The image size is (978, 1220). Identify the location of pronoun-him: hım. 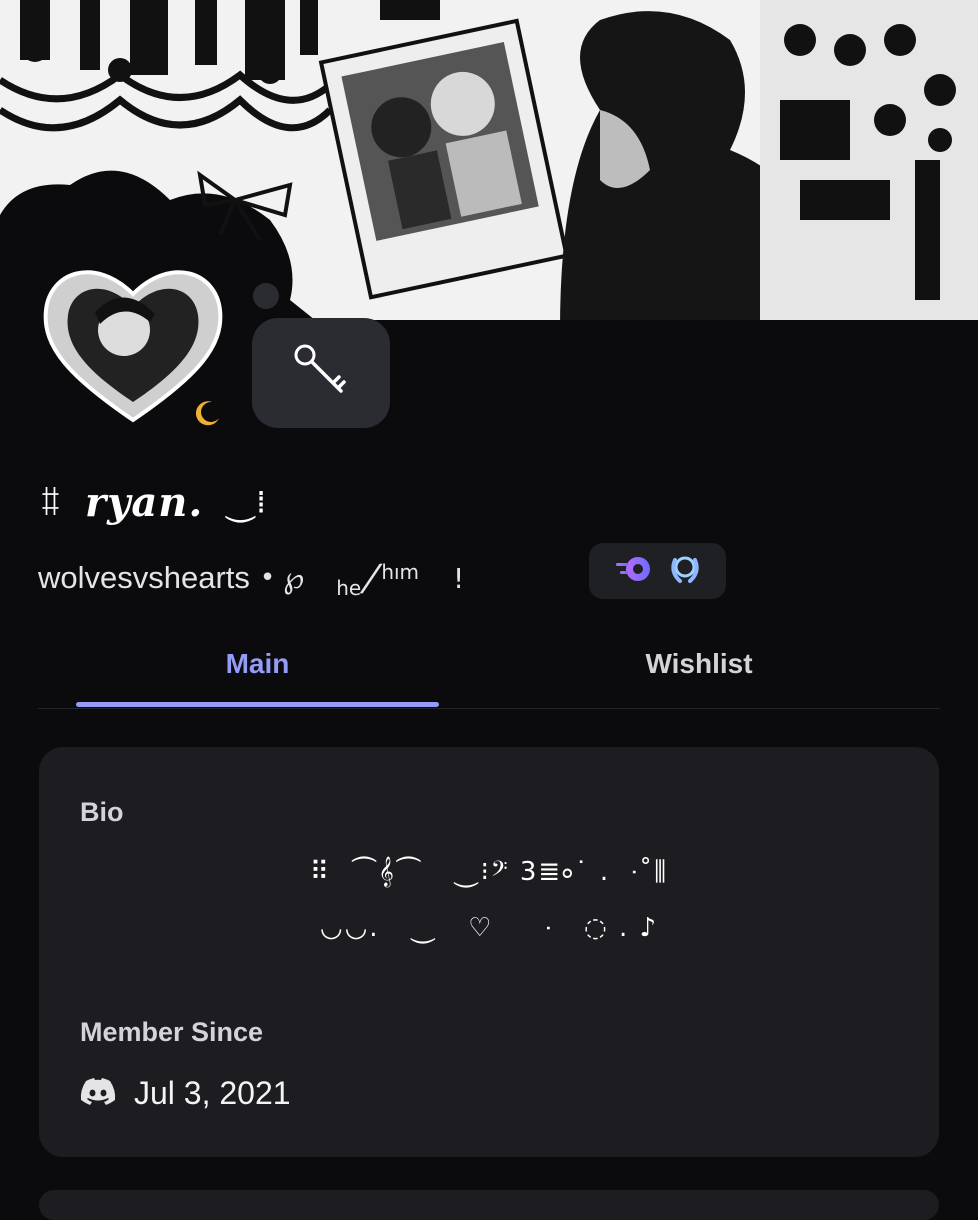
(400, 572).